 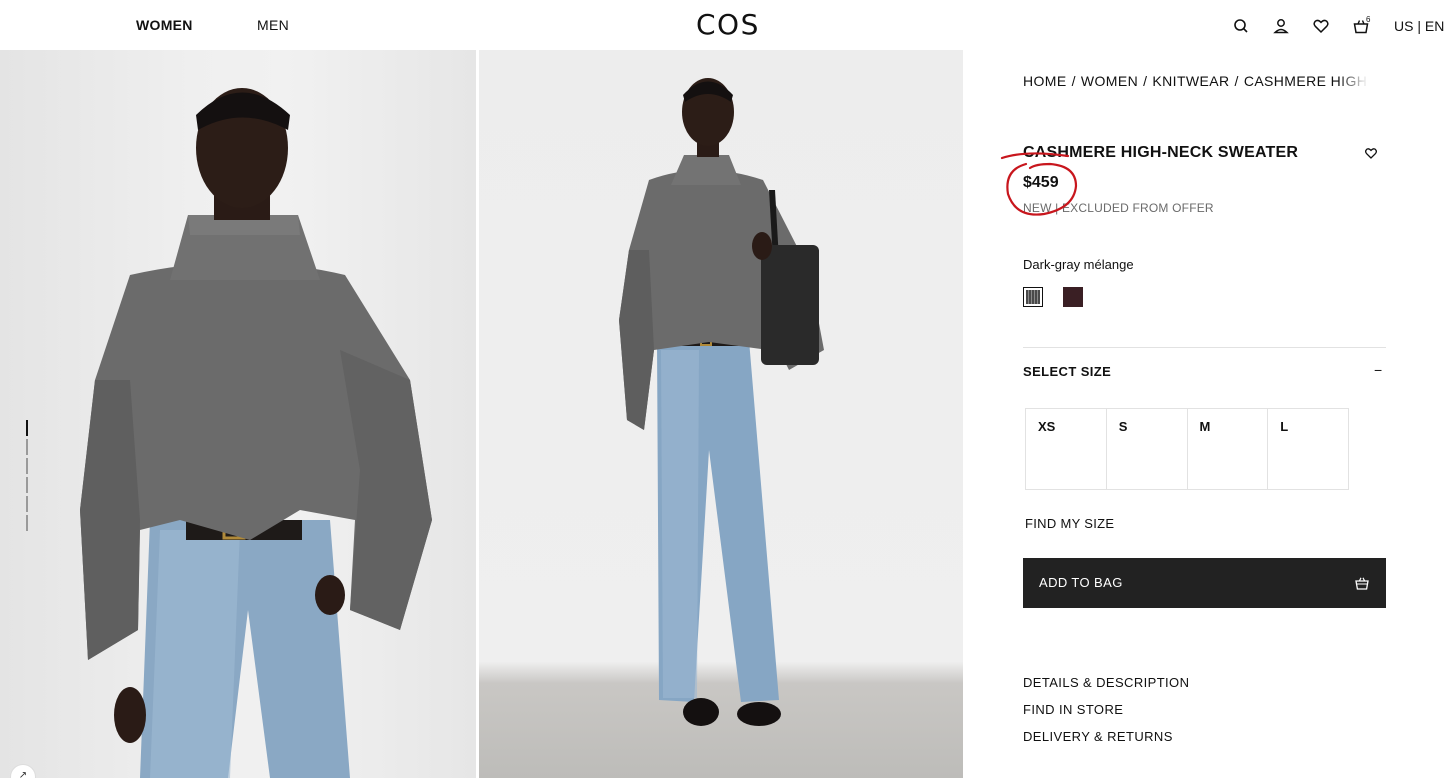 I want to click on gallery-pagination, so click(x=28, y=477).